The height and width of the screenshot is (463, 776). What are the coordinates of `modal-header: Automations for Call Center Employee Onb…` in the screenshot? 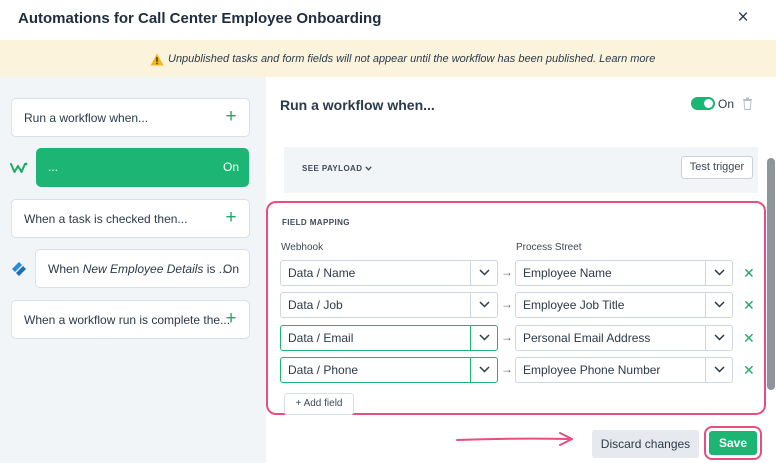 It's located at (388, 20).